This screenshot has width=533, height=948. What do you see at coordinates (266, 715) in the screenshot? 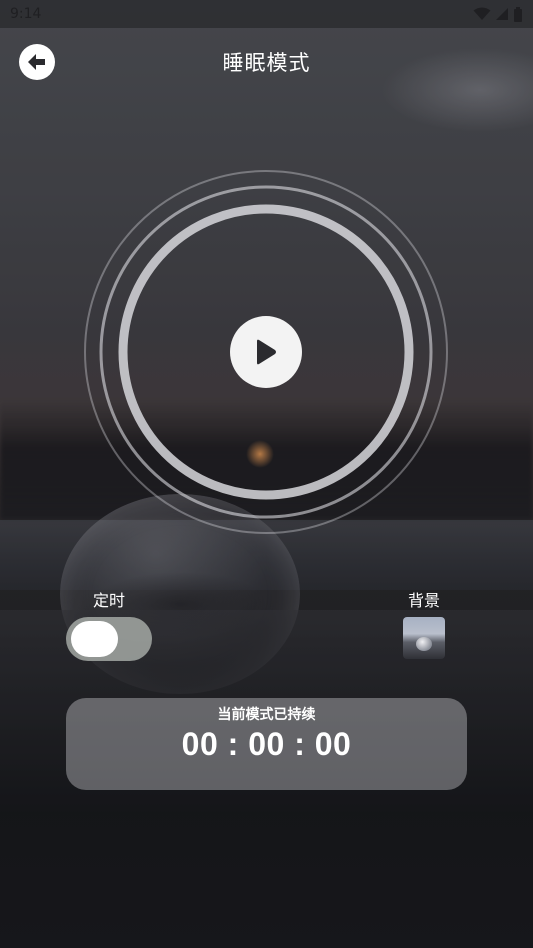
I see `duration-label: 当前模式已持续` at bounding box center [266, 715].